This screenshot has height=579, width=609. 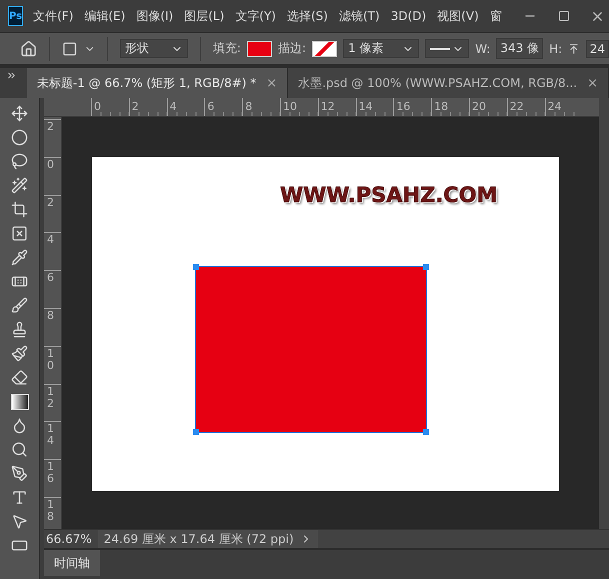 What do you see at coordinates (69, 539) in the screenshot?
I see `zoom-level: 66.67%` at bounding box center [69, 539].